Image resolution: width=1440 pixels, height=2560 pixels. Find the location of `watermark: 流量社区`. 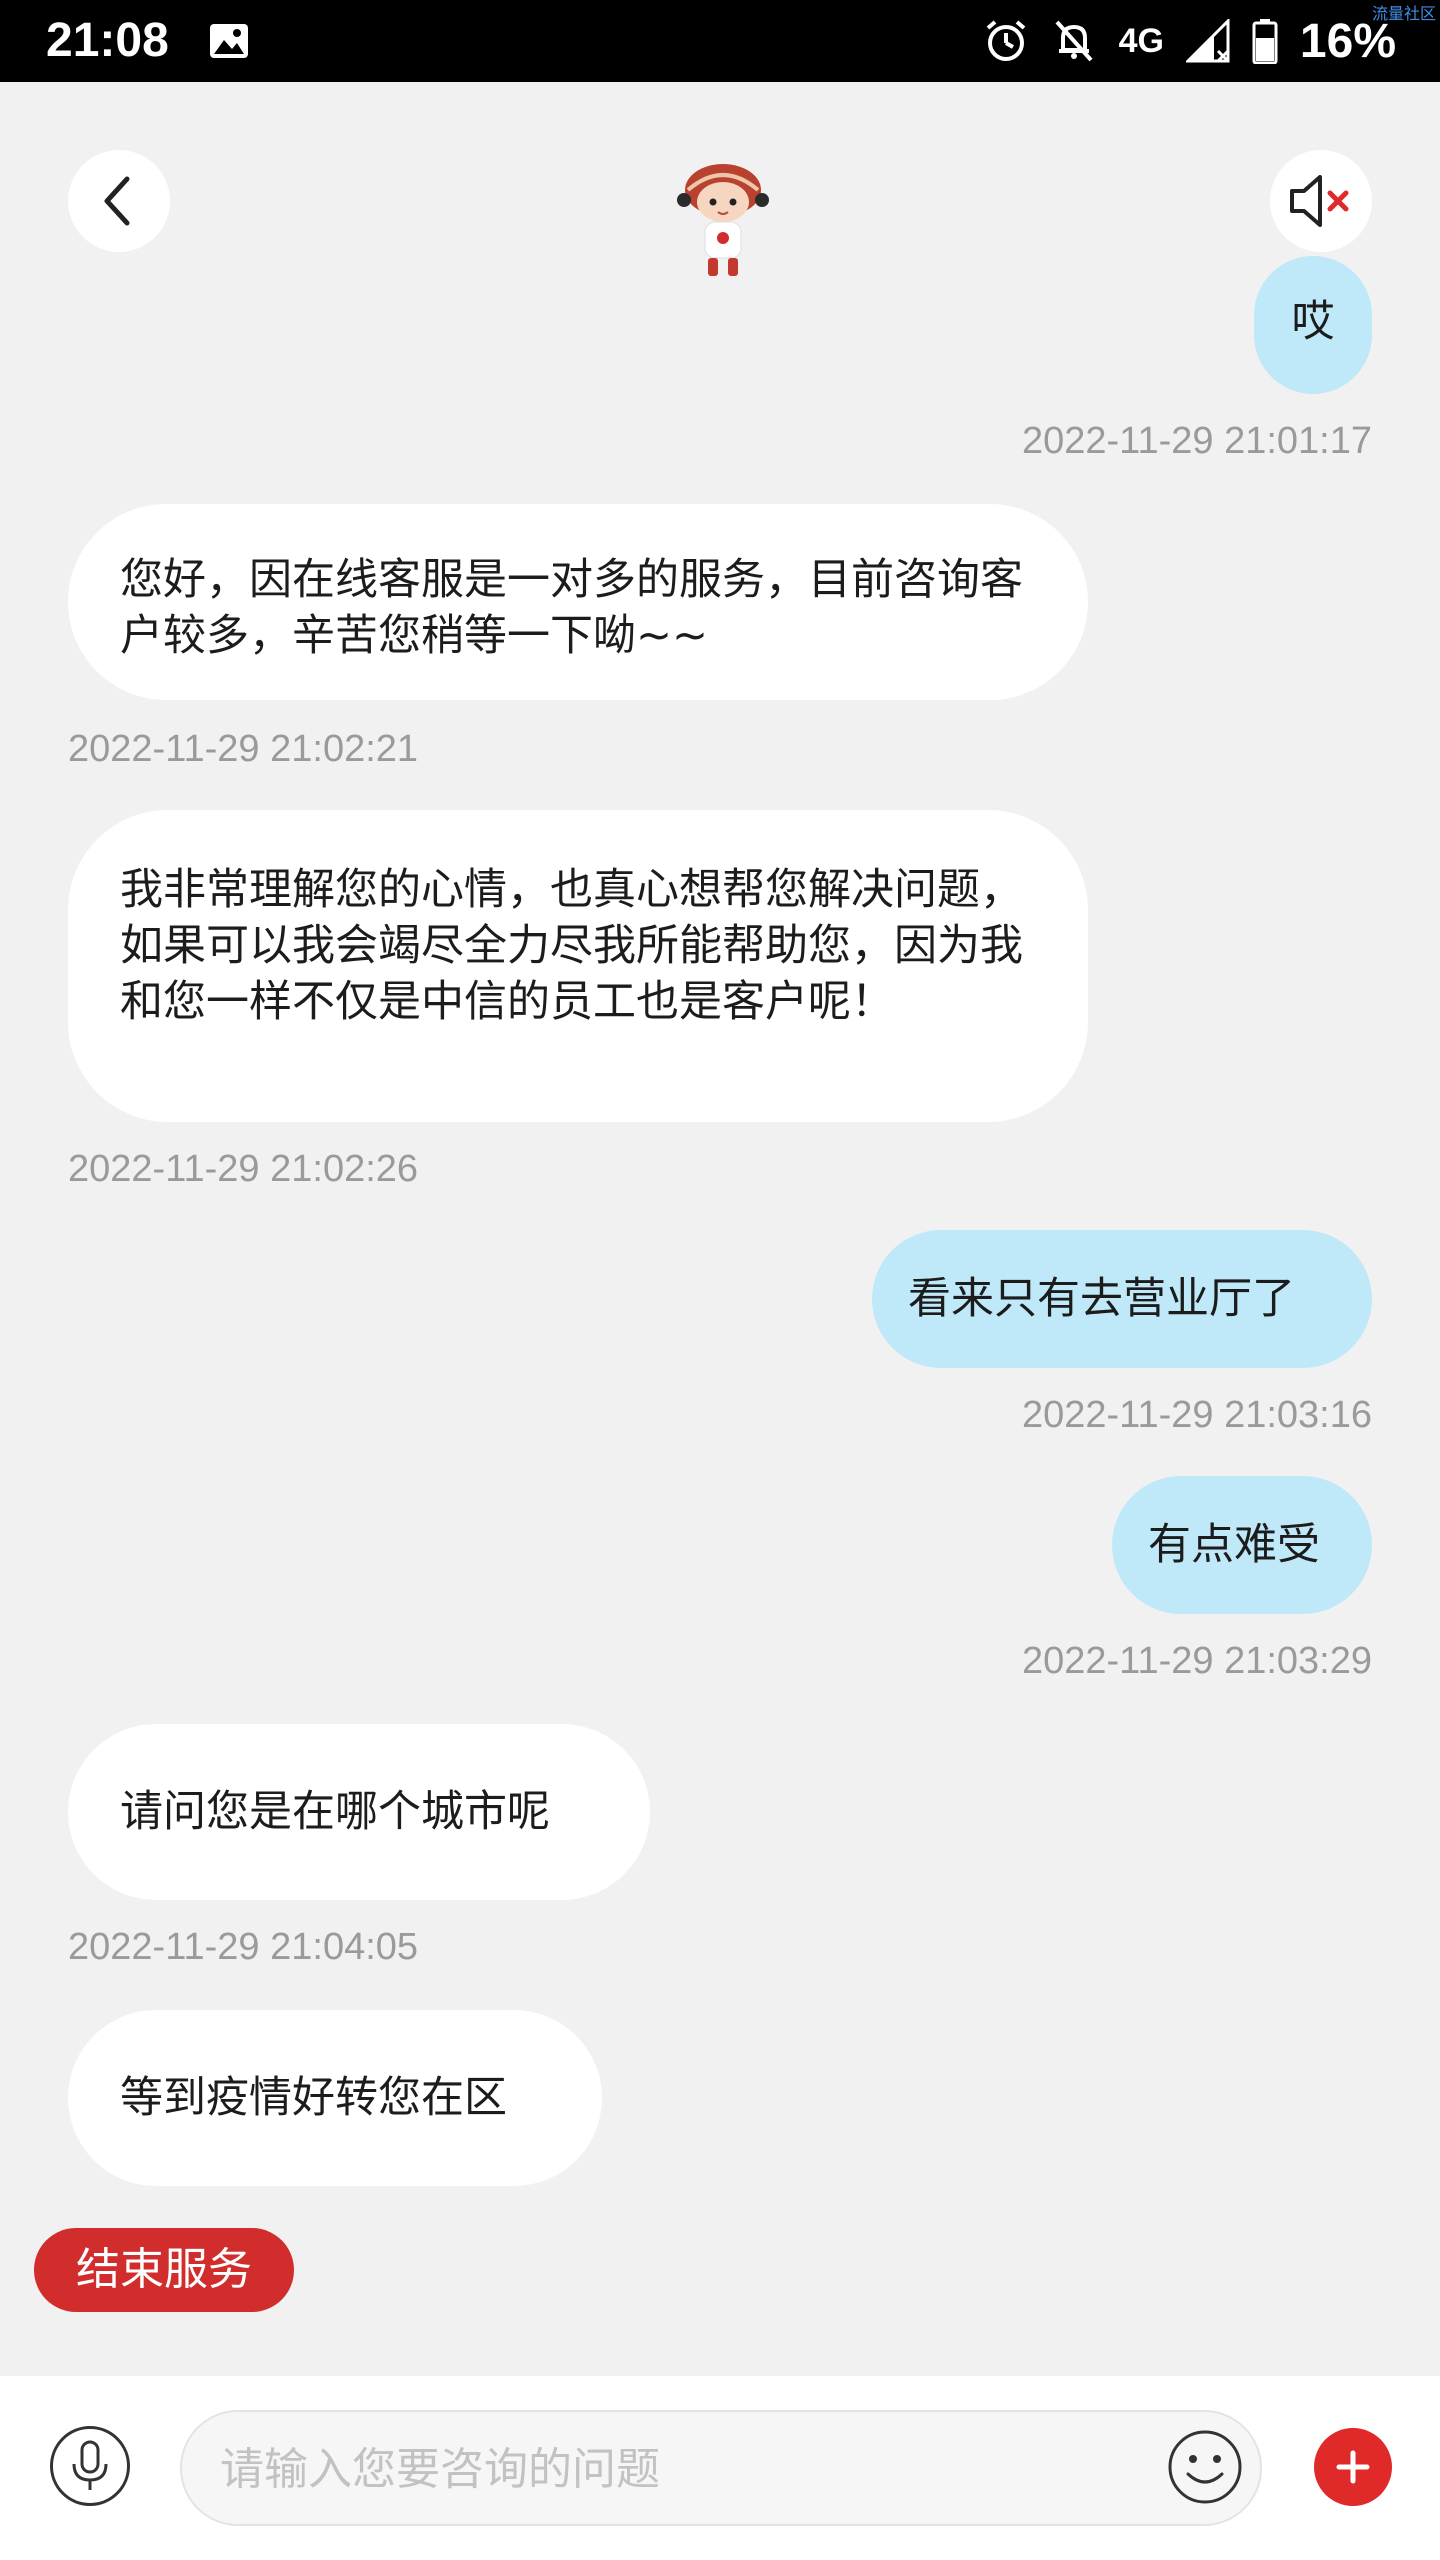

watermark: 流量社区 is located at coordinates (1403, 13).